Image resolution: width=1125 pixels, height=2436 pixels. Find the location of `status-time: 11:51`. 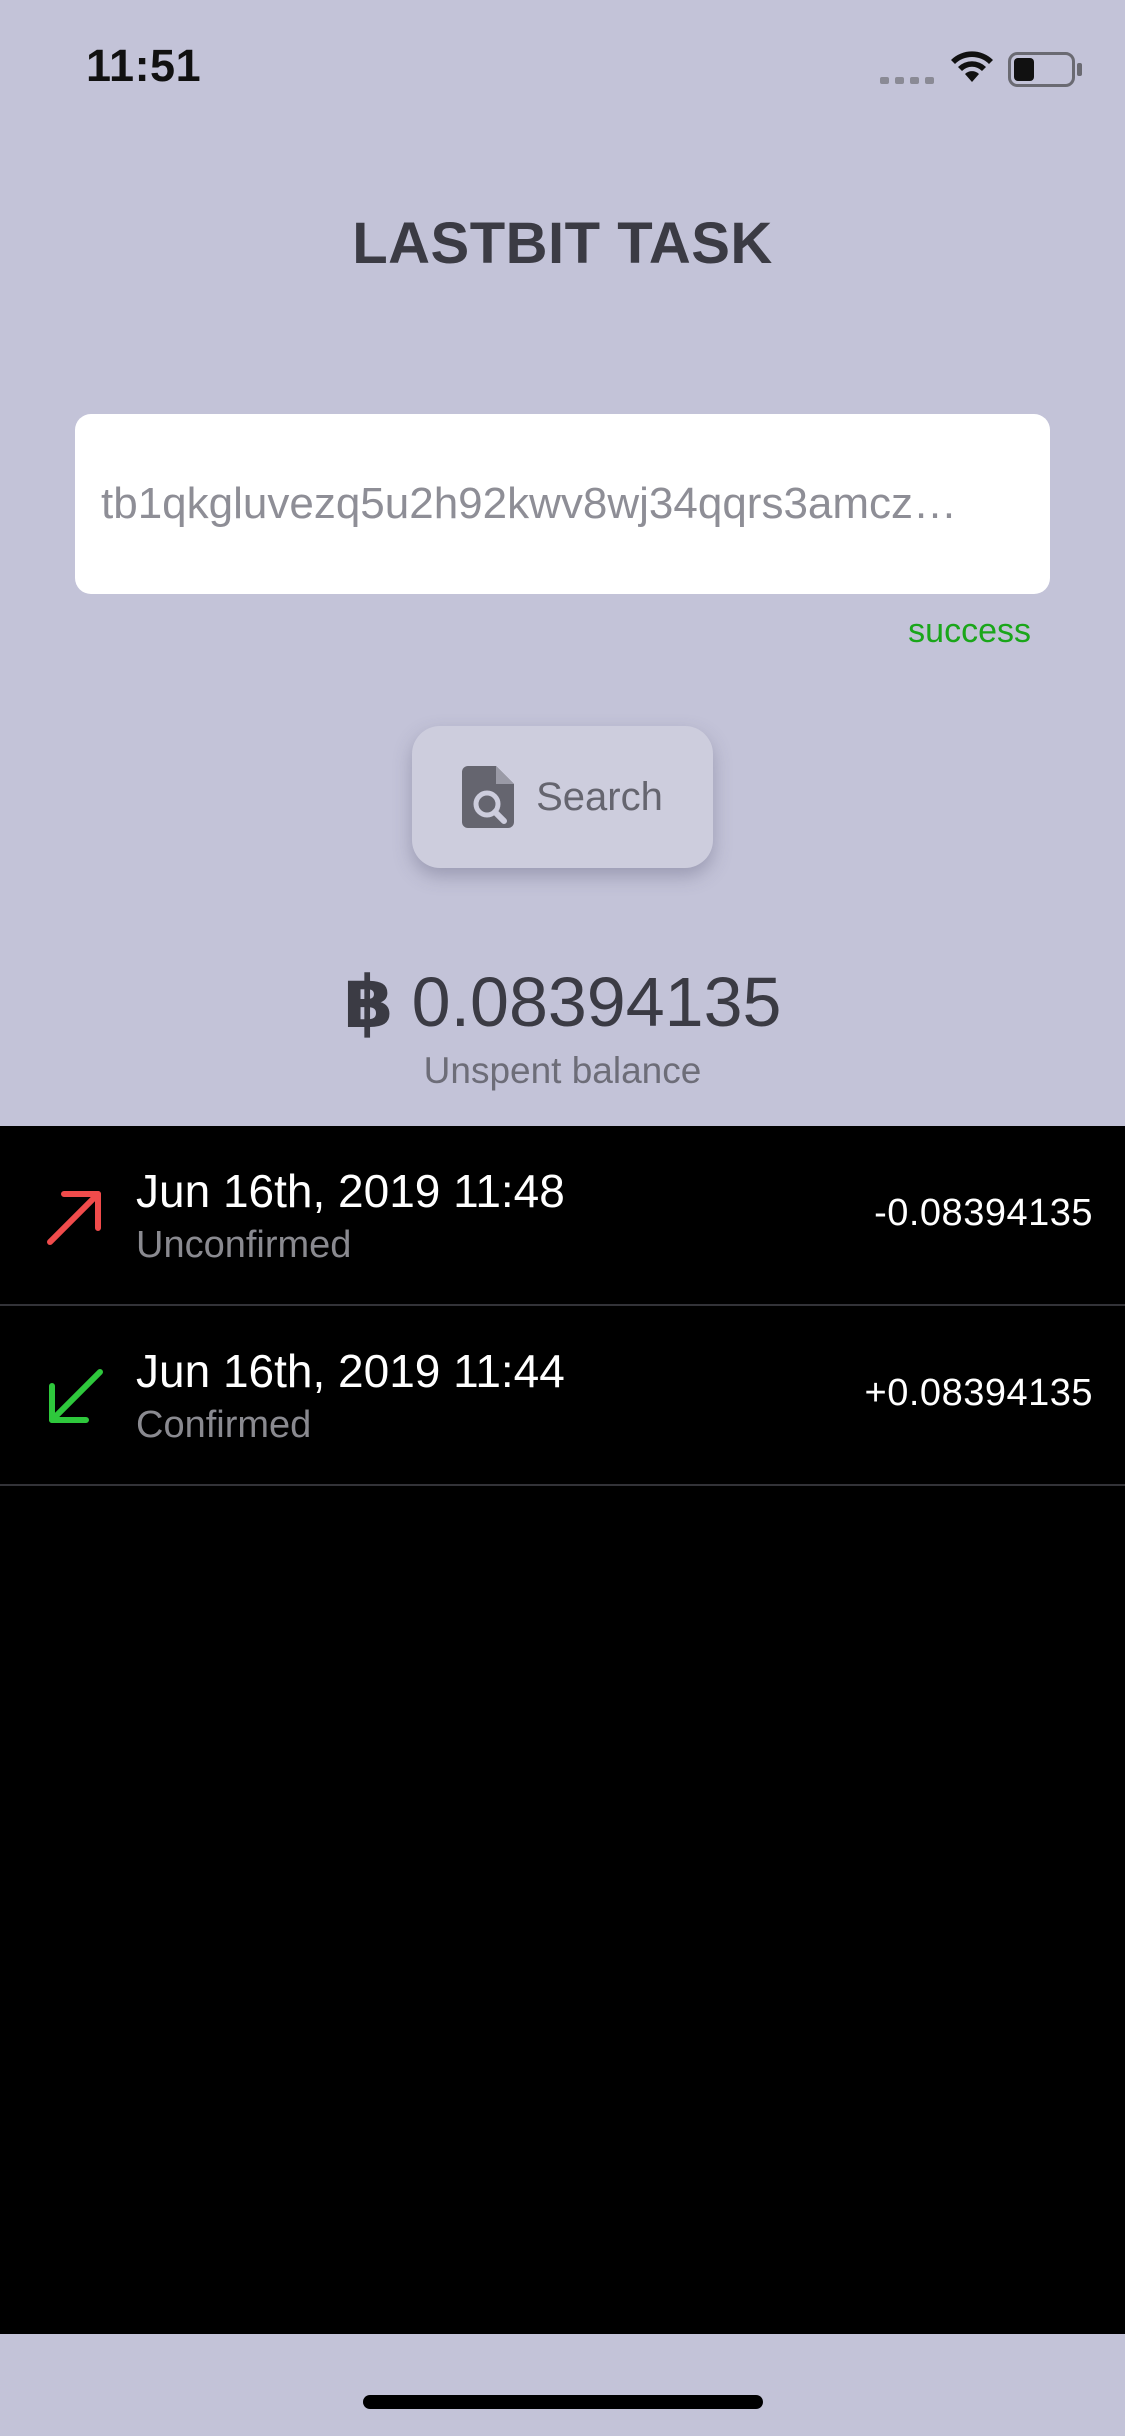

status-time: 11:51 is located at coordinates (144, 65).